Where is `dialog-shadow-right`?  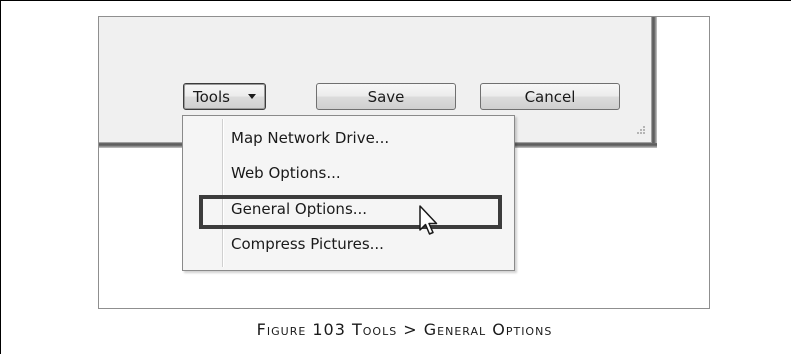
dialog-shadow-right is located at coordinates (654, 82).